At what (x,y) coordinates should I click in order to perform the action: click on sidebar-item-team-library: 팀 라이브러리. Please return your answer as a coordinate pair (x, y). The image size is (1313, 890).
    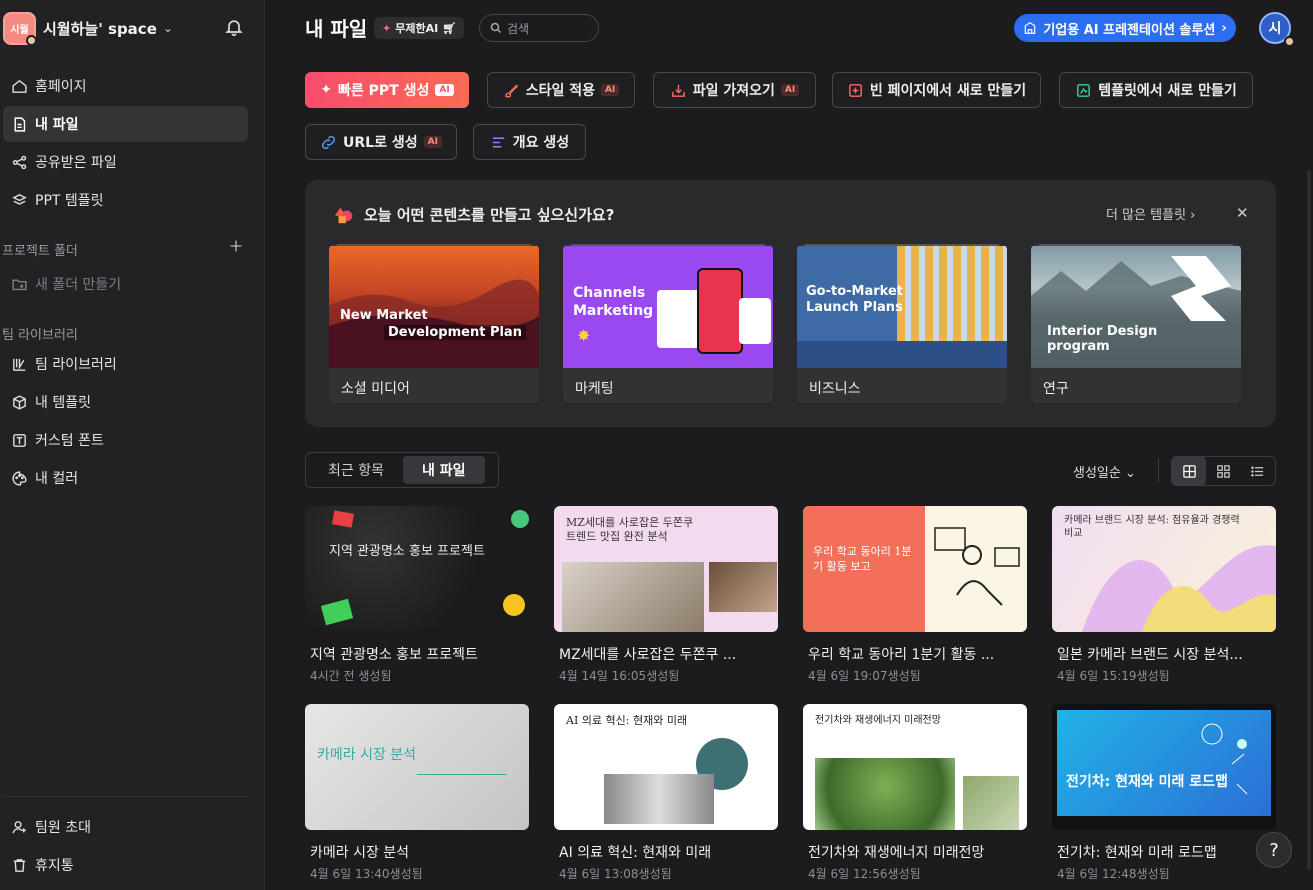
    Looking at the image, I should click on (125, 364).